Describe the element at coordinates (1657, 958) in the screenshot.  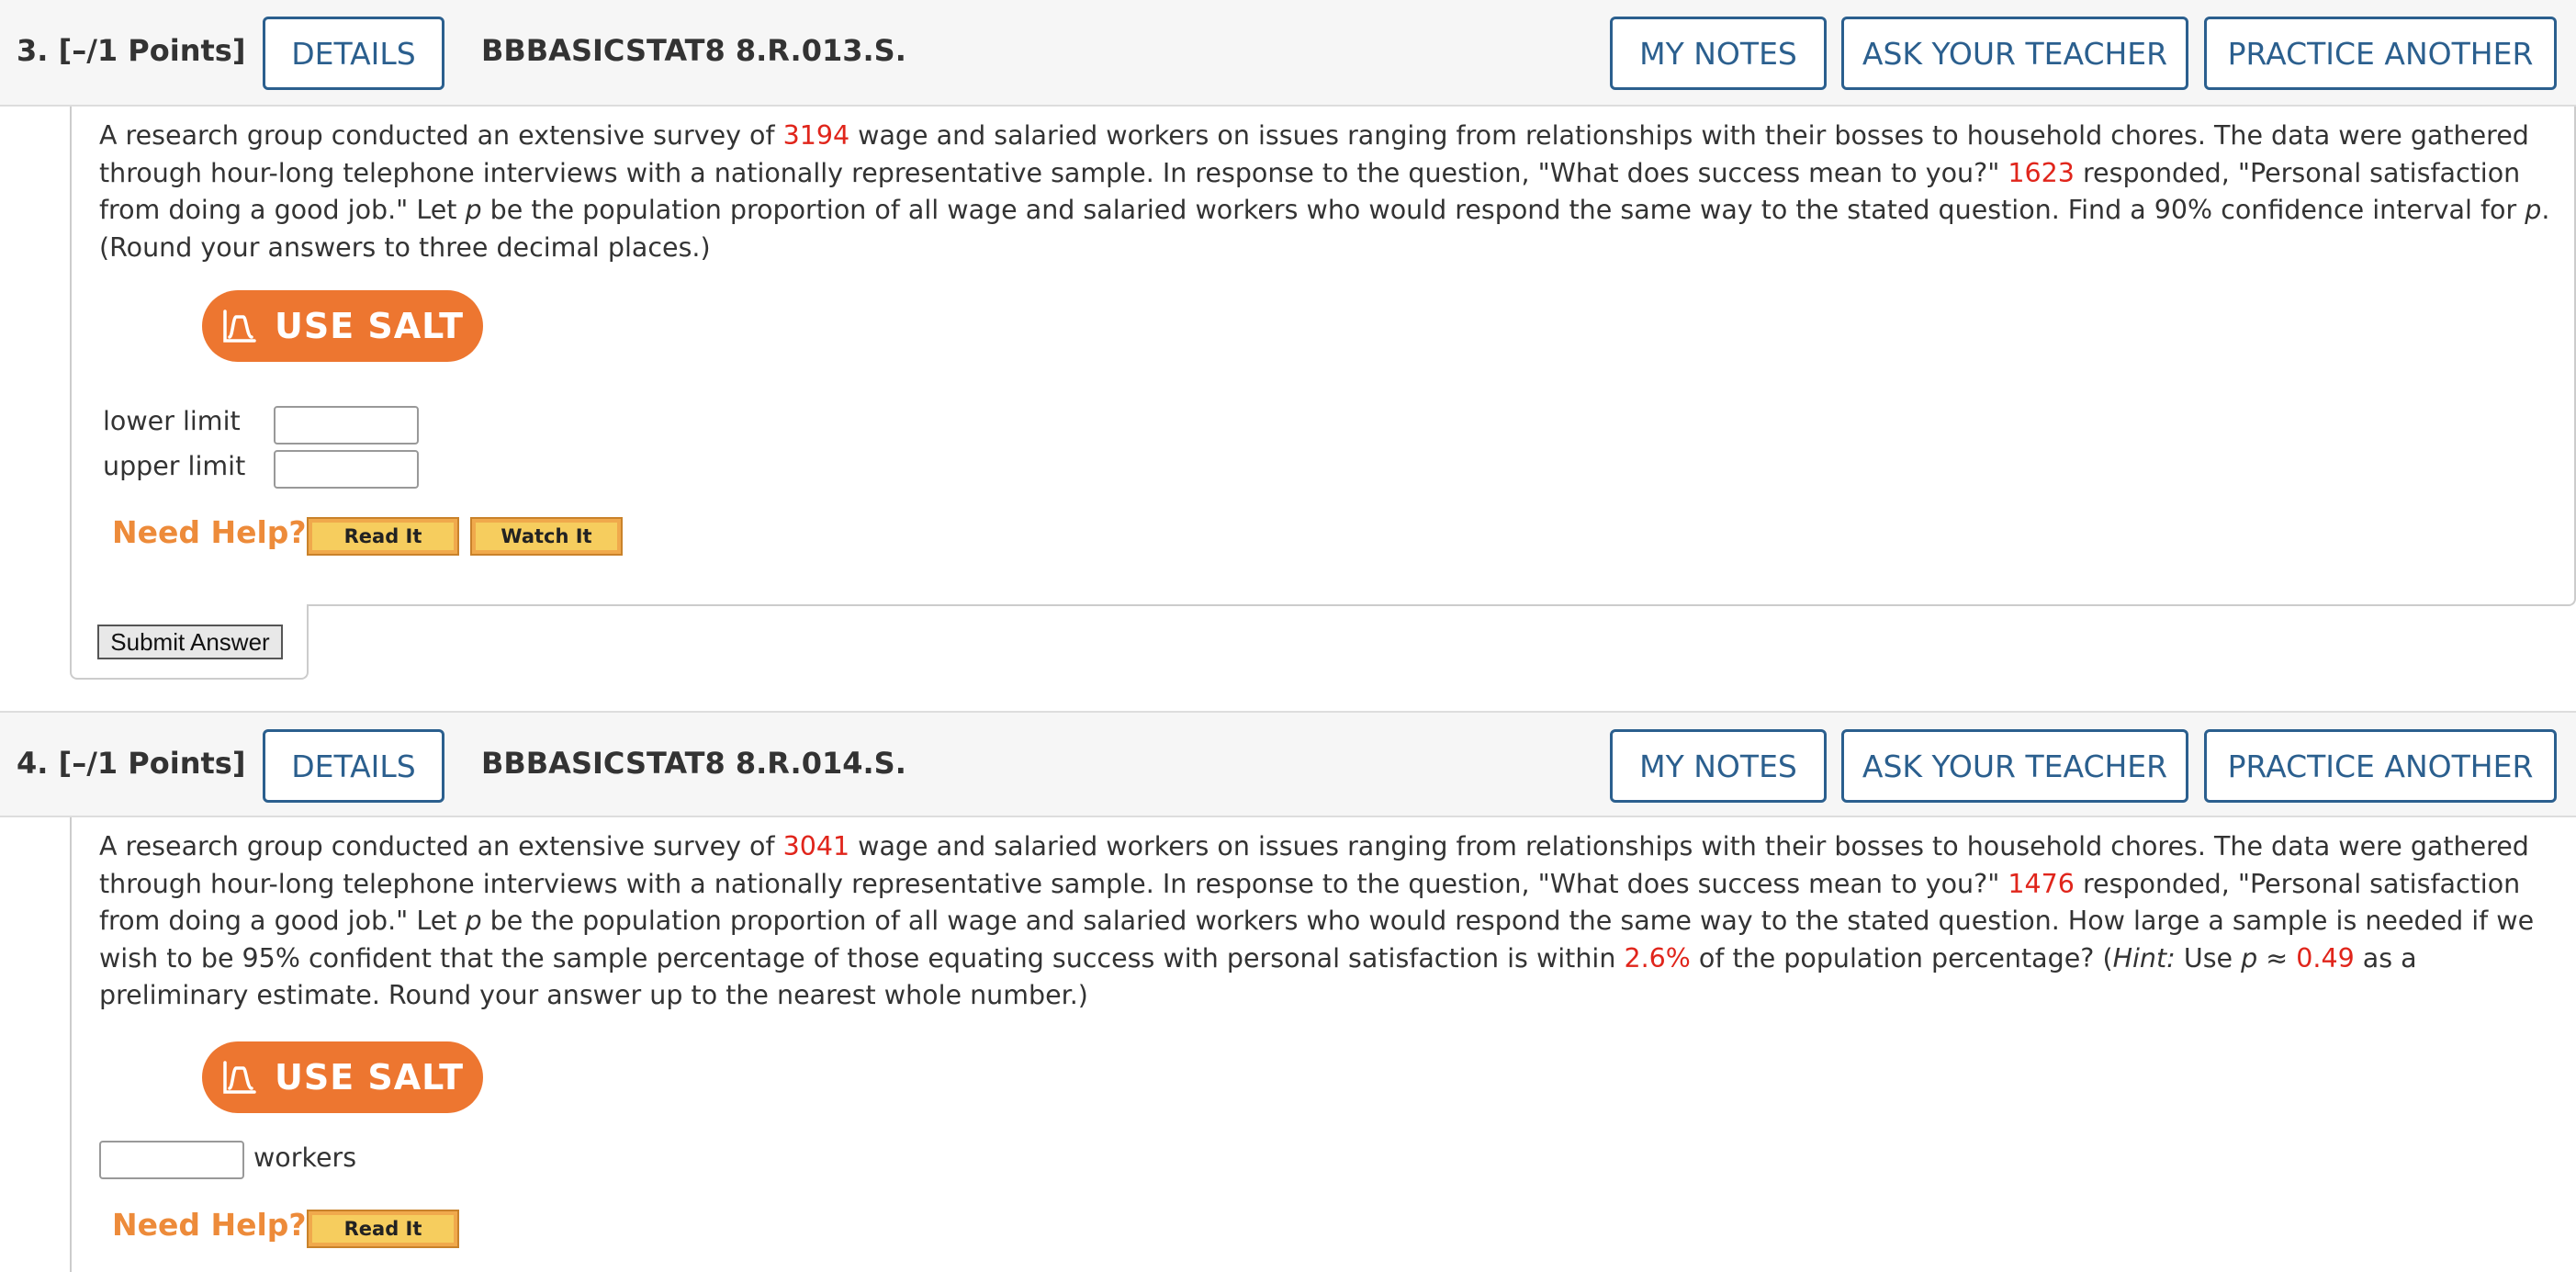
I see `margin-of-error-value: 2.6%` at that location.